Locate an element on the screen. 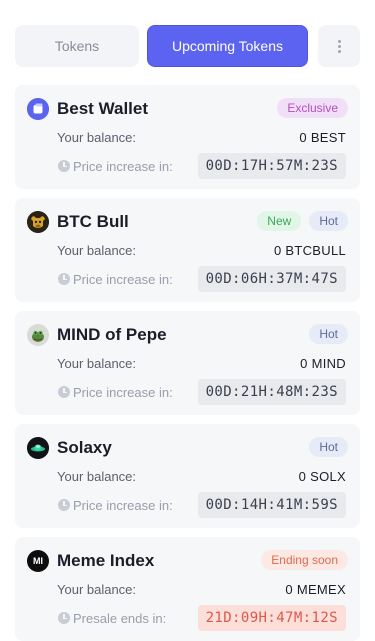 The image size is (375, 641). token-name: Solaxy is located at coordinates (84, 447).